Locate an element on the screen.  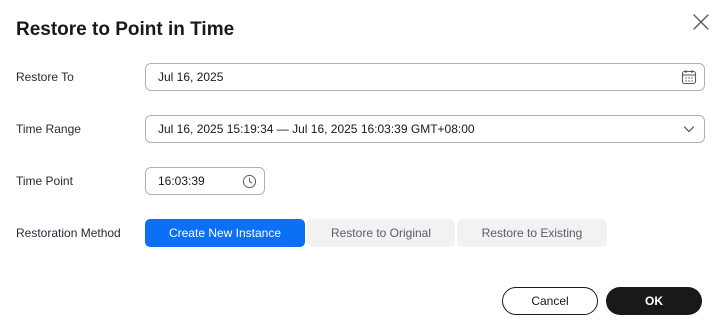
restoration-method-label: Restoration Method is located at coordinates (68, 233).